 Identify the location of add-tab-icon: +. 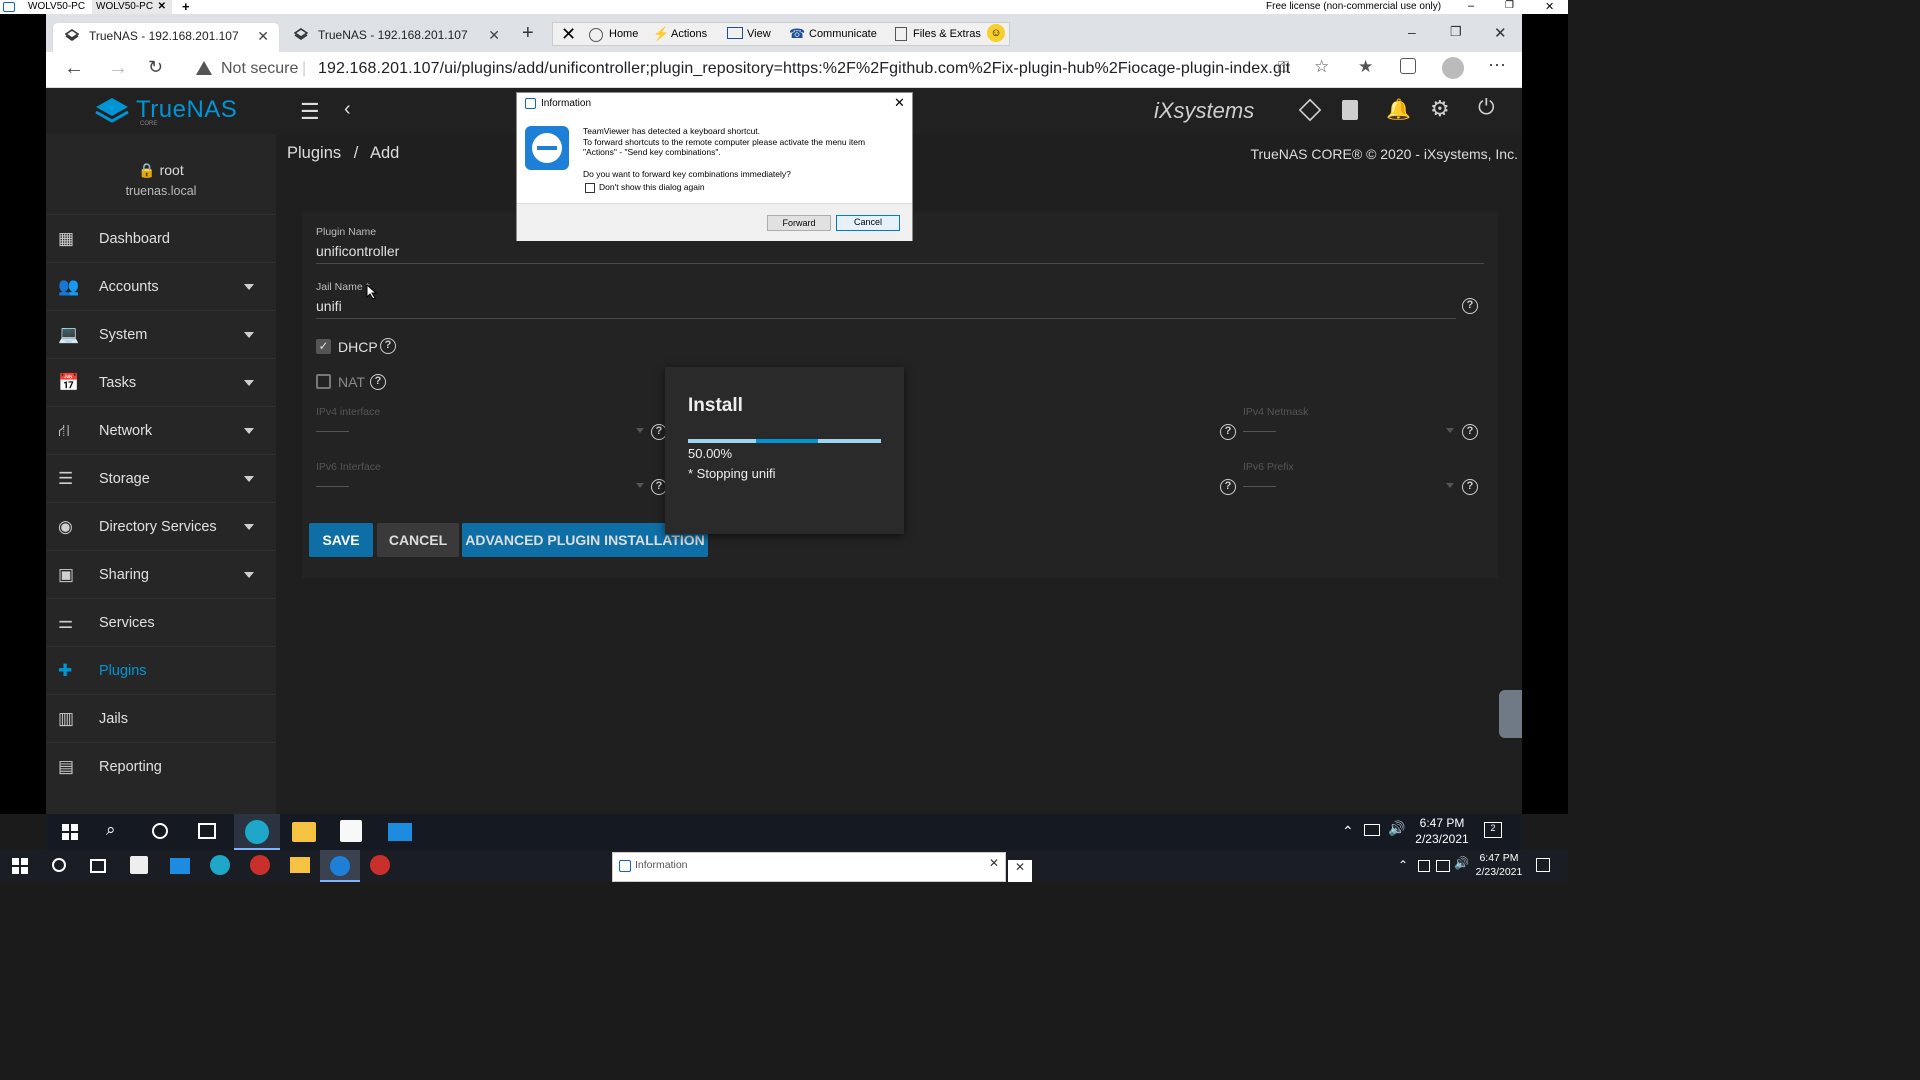
(184, 7).